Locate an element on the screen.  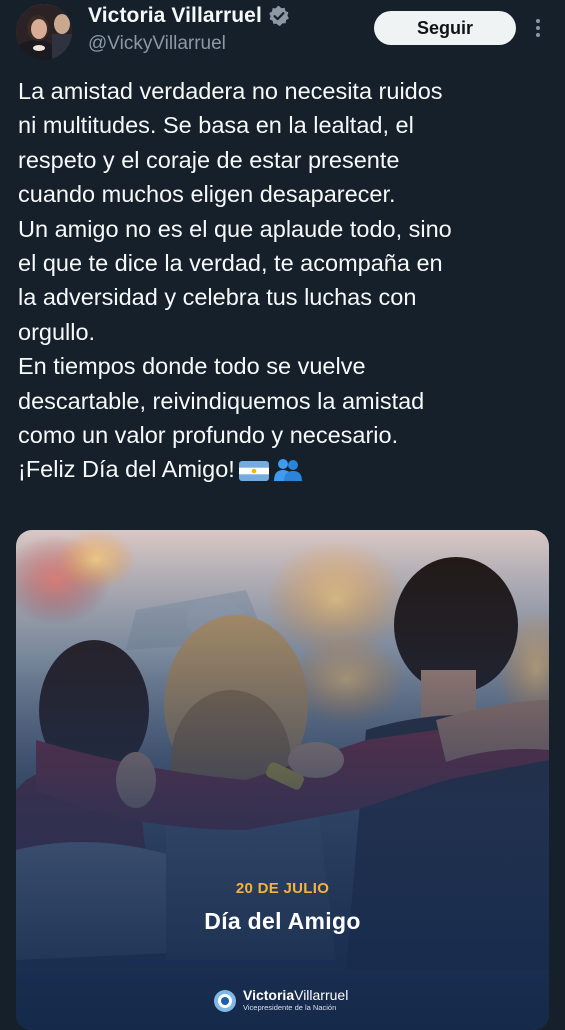
tweet-line: como un valor profundo y necesario. is located at coordinates (208, 435).